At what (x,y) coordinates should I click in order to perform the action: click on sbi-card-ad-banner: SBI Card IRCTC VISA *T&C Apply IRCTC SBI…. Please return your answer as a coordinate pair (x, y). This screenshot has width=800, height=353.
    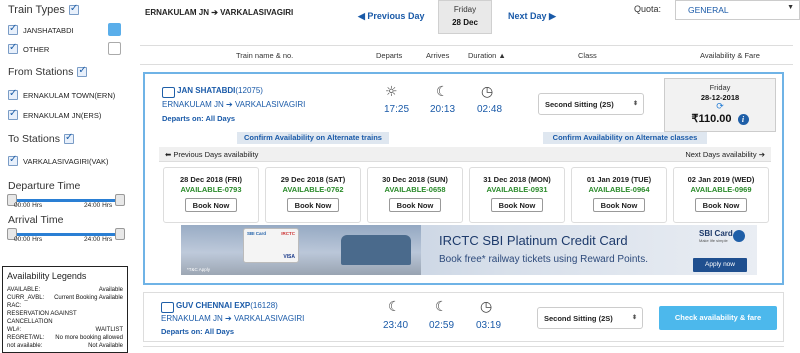
    Looking at the image, I should click on (469, 250).